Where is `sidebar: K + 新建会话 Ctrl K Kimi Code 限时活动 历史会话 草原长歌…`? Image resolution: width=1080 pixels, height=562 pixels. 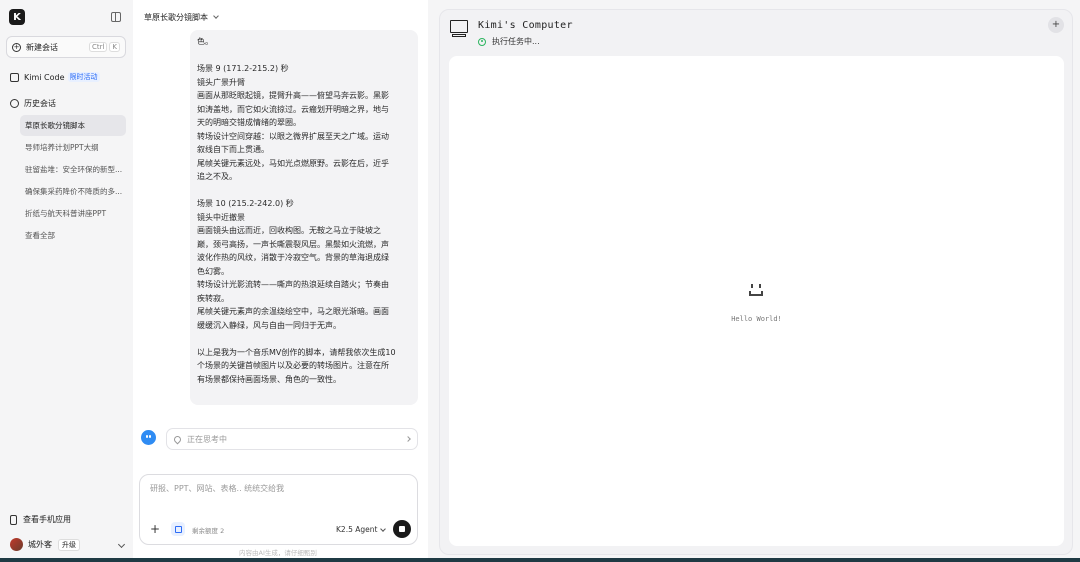
sidebar: K + 新建会话 Ctrl K Kimi Code 限时活动 历史会话 草原长歌… is located at coordinates (66, 281).